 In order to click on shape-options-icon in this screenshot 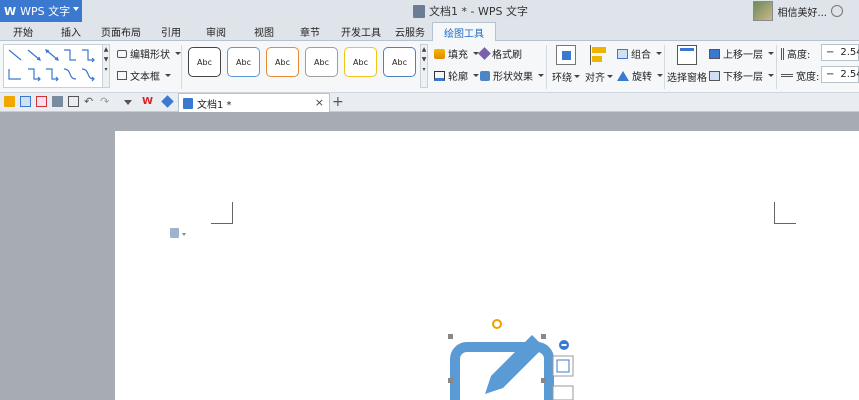, I will do `click(563, 392)`.